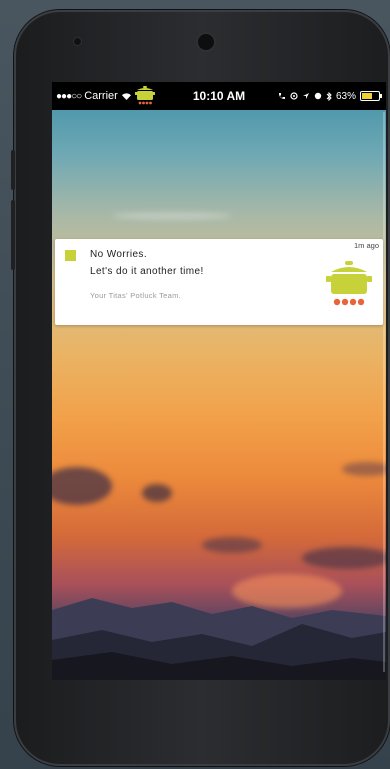  What do you see at coordinates (281, 96) in the screenshot?
I see `phone-call-icon` at bounding box center [281, 96].